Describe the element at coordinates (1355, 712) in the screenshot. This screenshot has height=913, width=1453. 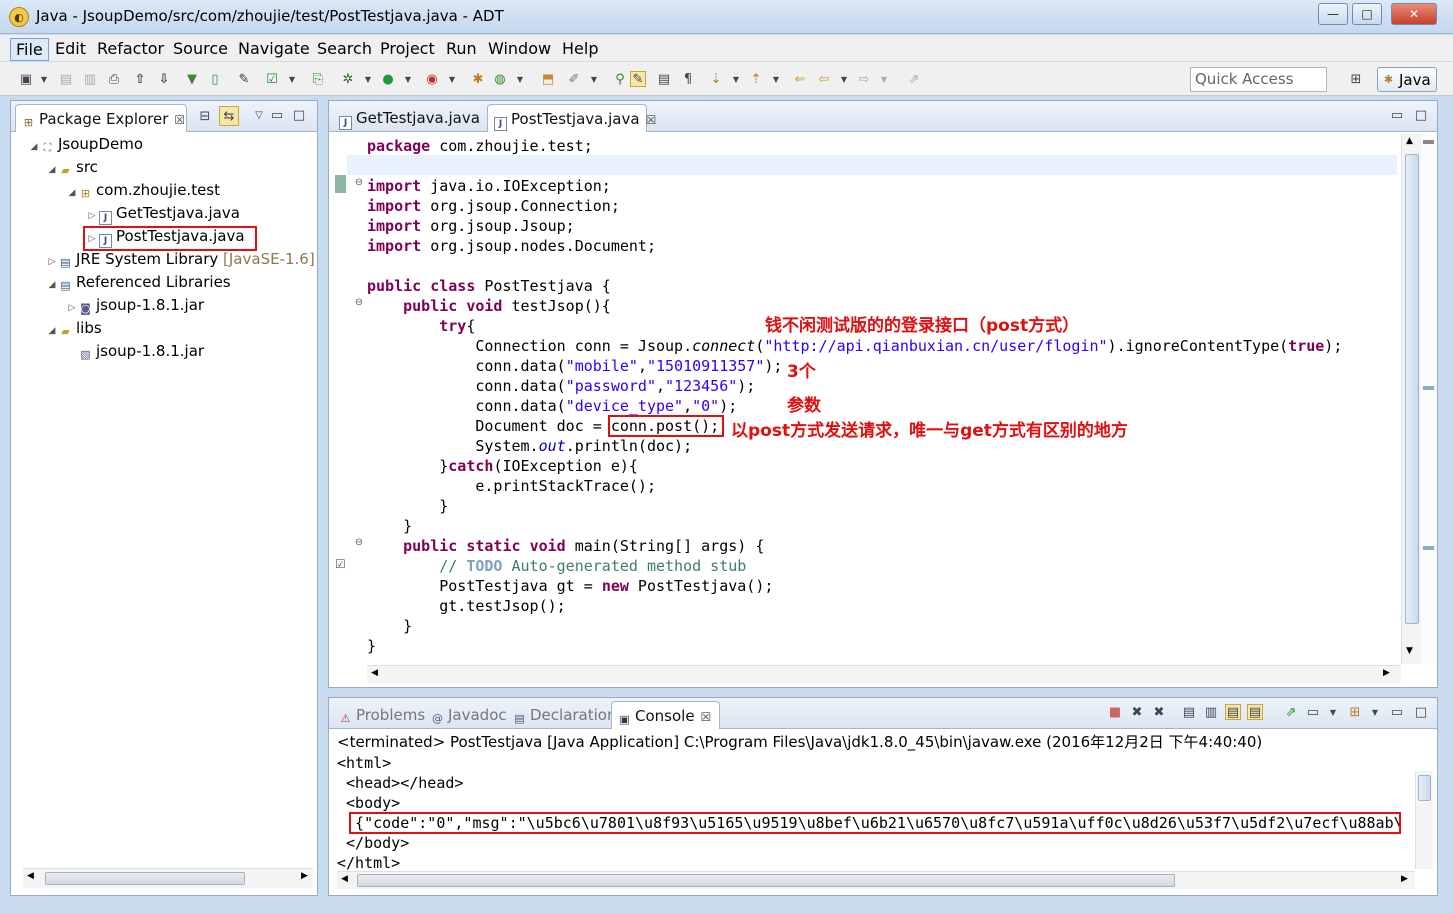
I see `open-console-icon: ⊞` at that location.